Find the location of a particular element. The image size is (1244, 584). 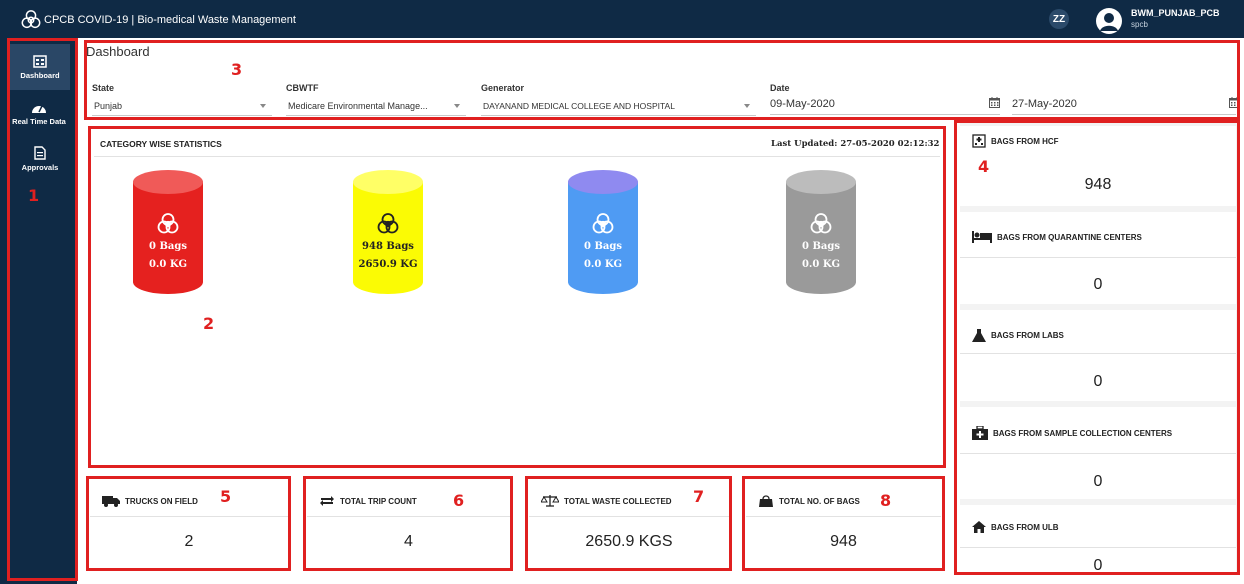

annotation-label-2: 2 is located at coordinates (209, 323).